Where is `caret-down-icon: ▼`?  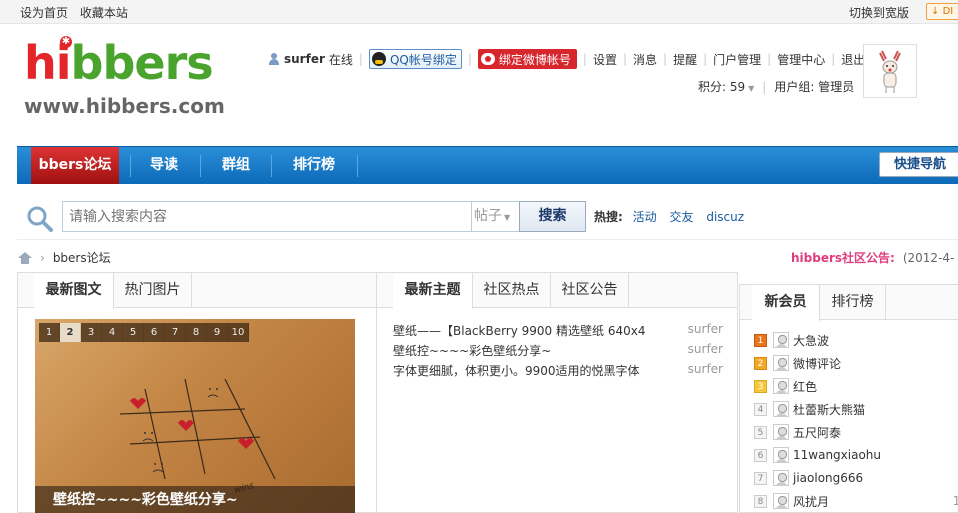 caret-down-icon: ▼ is located at coordinates (507, 217).